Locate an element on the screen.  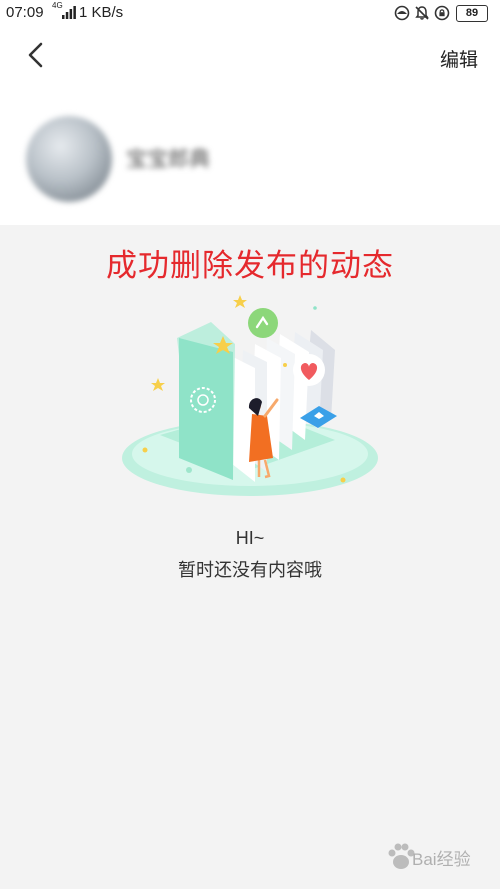
edit-button: 编辑 is located at coordinates (459, 58).